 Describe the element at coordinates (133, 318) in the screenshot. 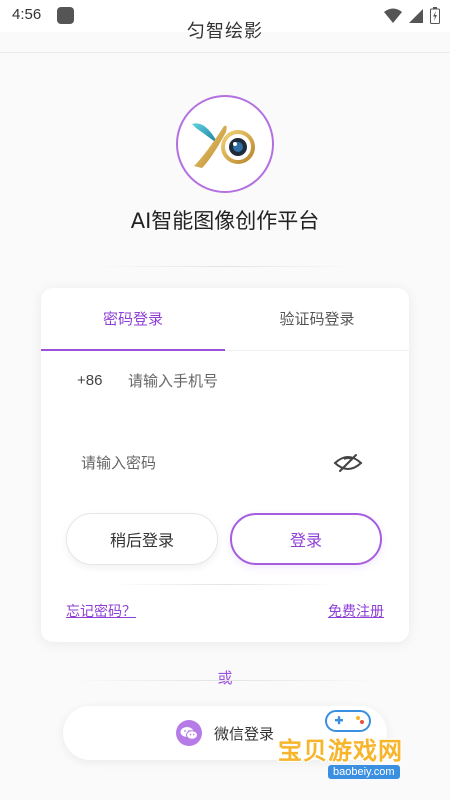

I see `tab-password-login: 密码登录` at that location.